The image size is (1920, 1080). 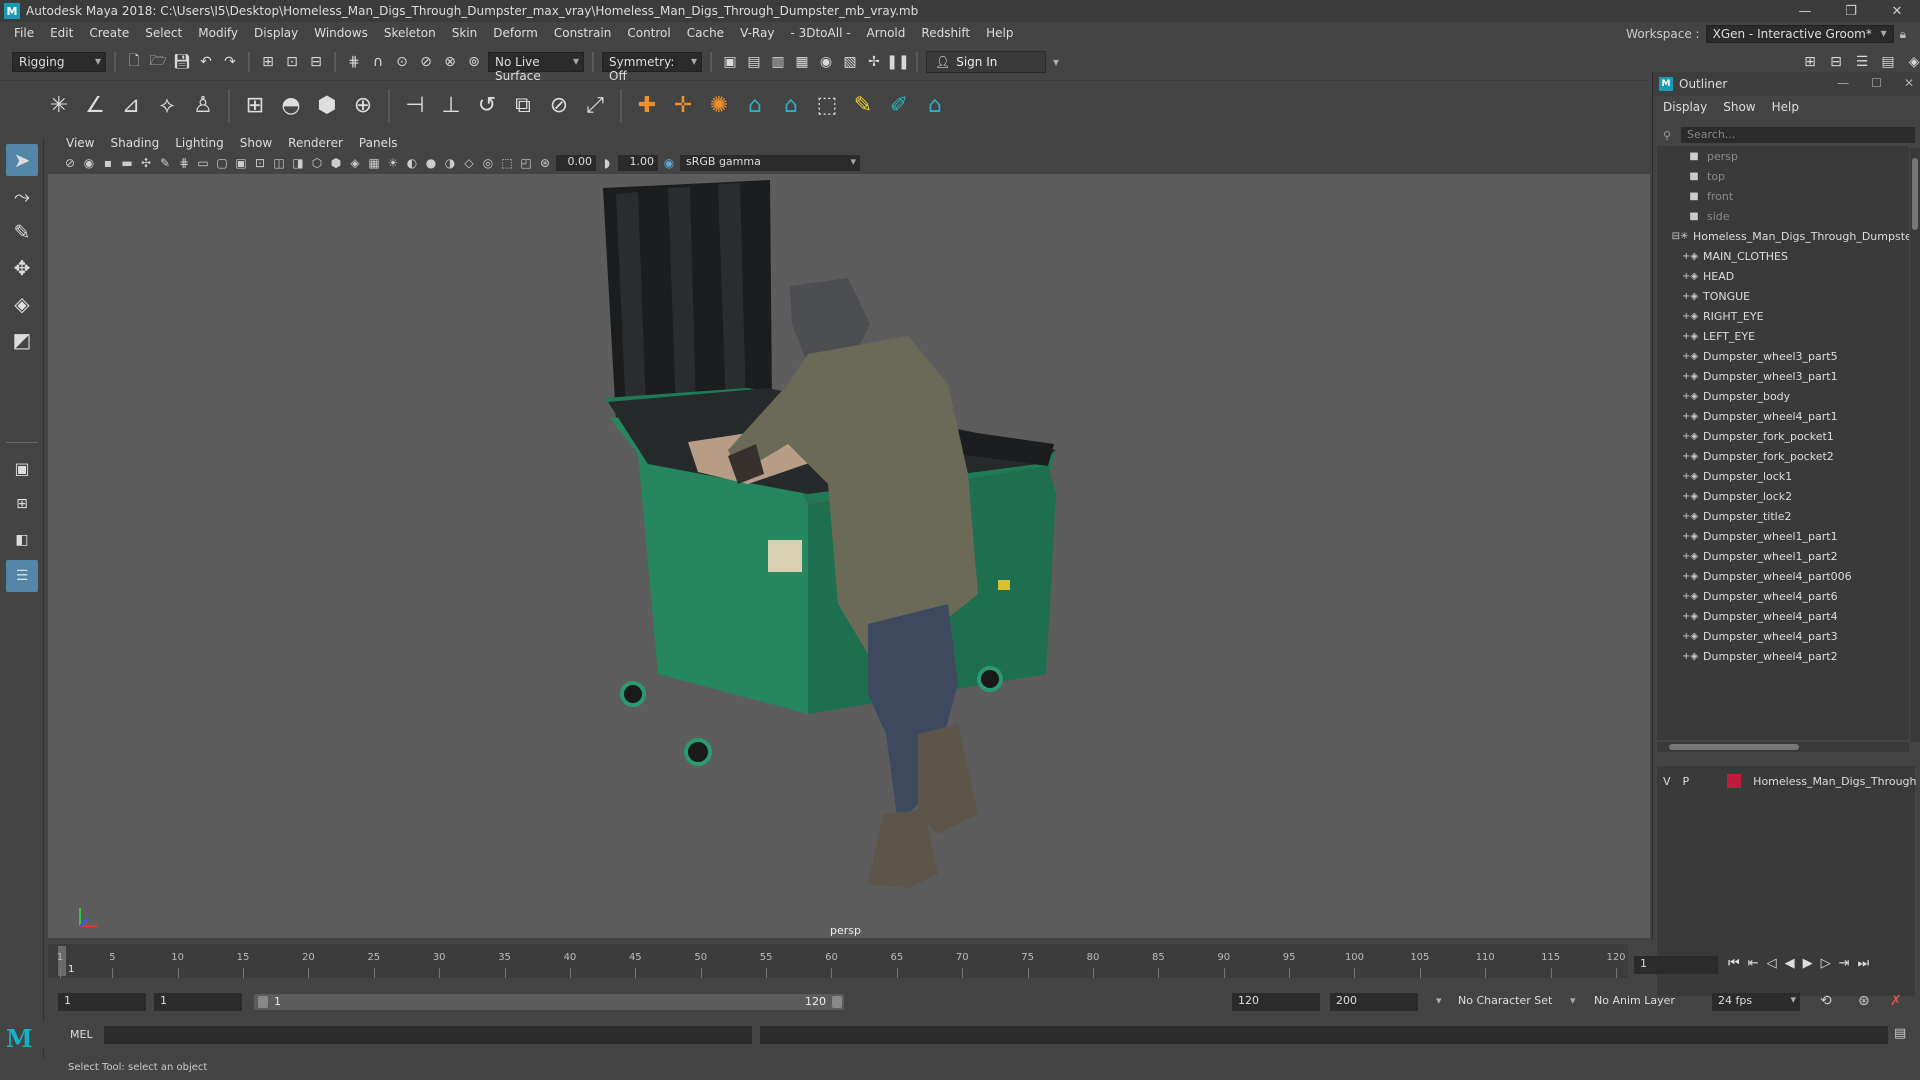 I want to click on grease-pencil-icon: ✎, so click(x=165, y=163).